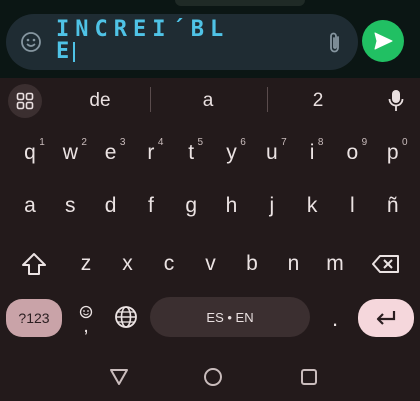 The image size is (420, 401). What do you see at coordinates (284, 142) in the screenshot?
I see `key-hint: 7` at bounding box center [284, 142].